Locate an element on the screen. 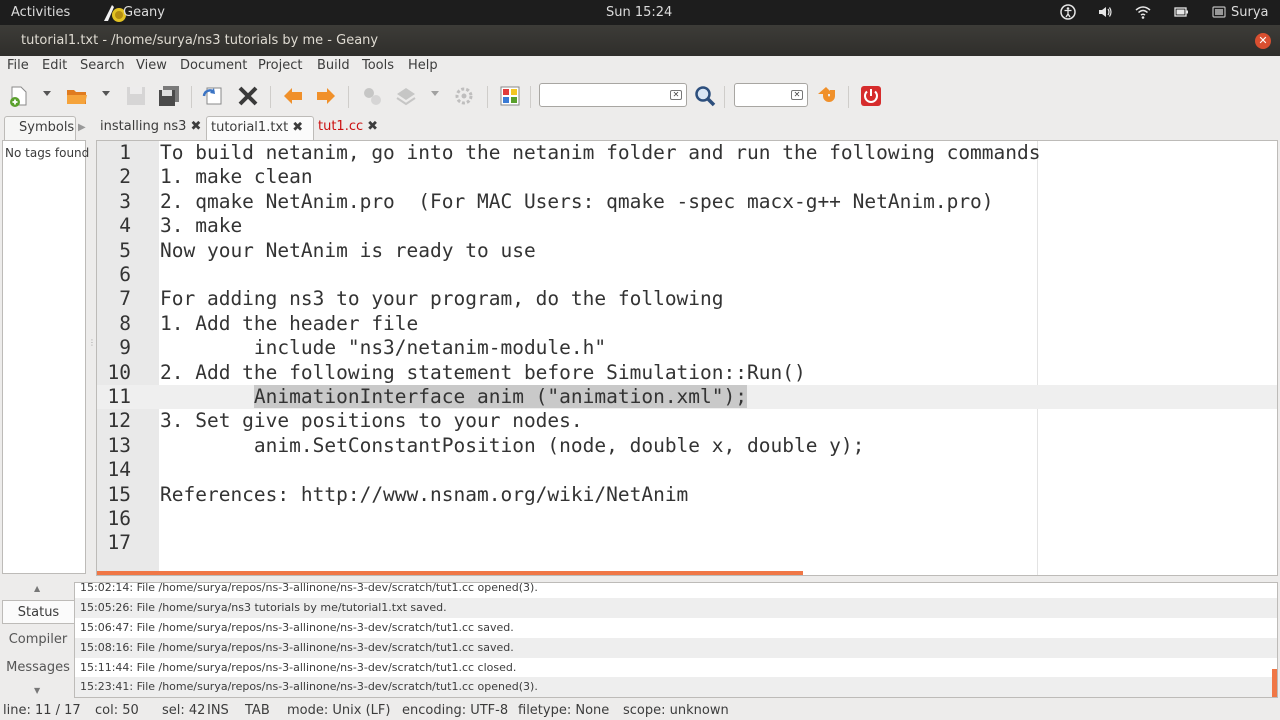  build-icon is located at coordinates (406, 96).